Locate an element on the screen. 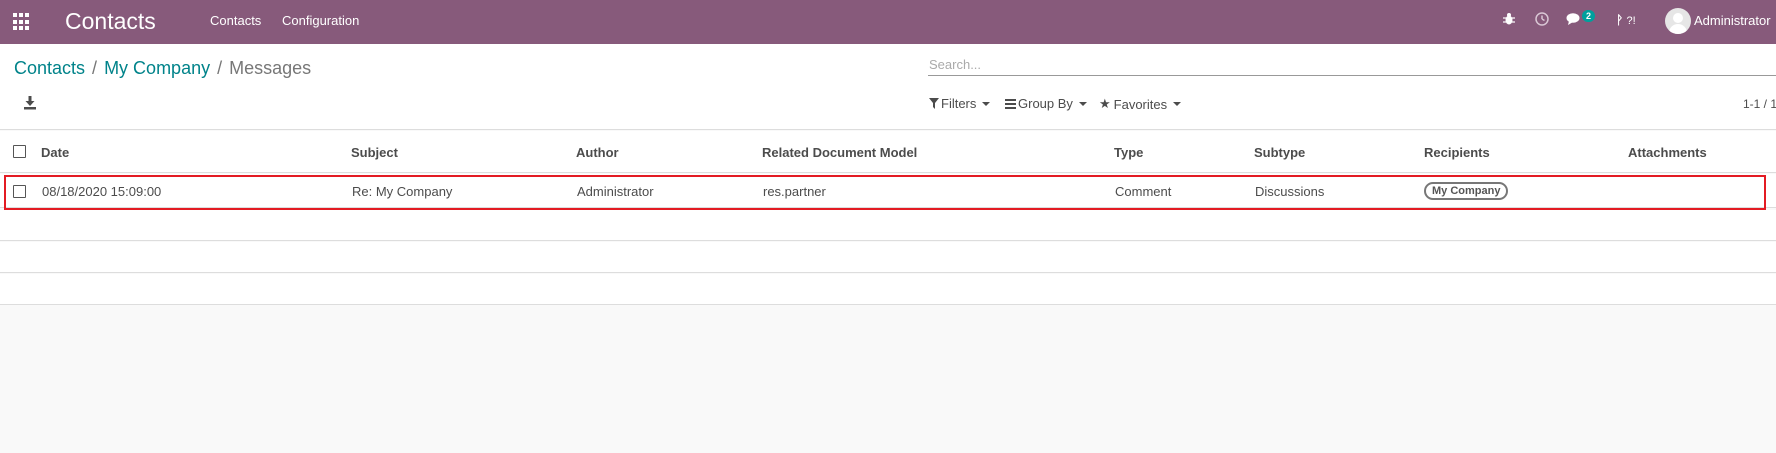  breadcrumb-contacts: Contacts is located at coordinates (49, 68).